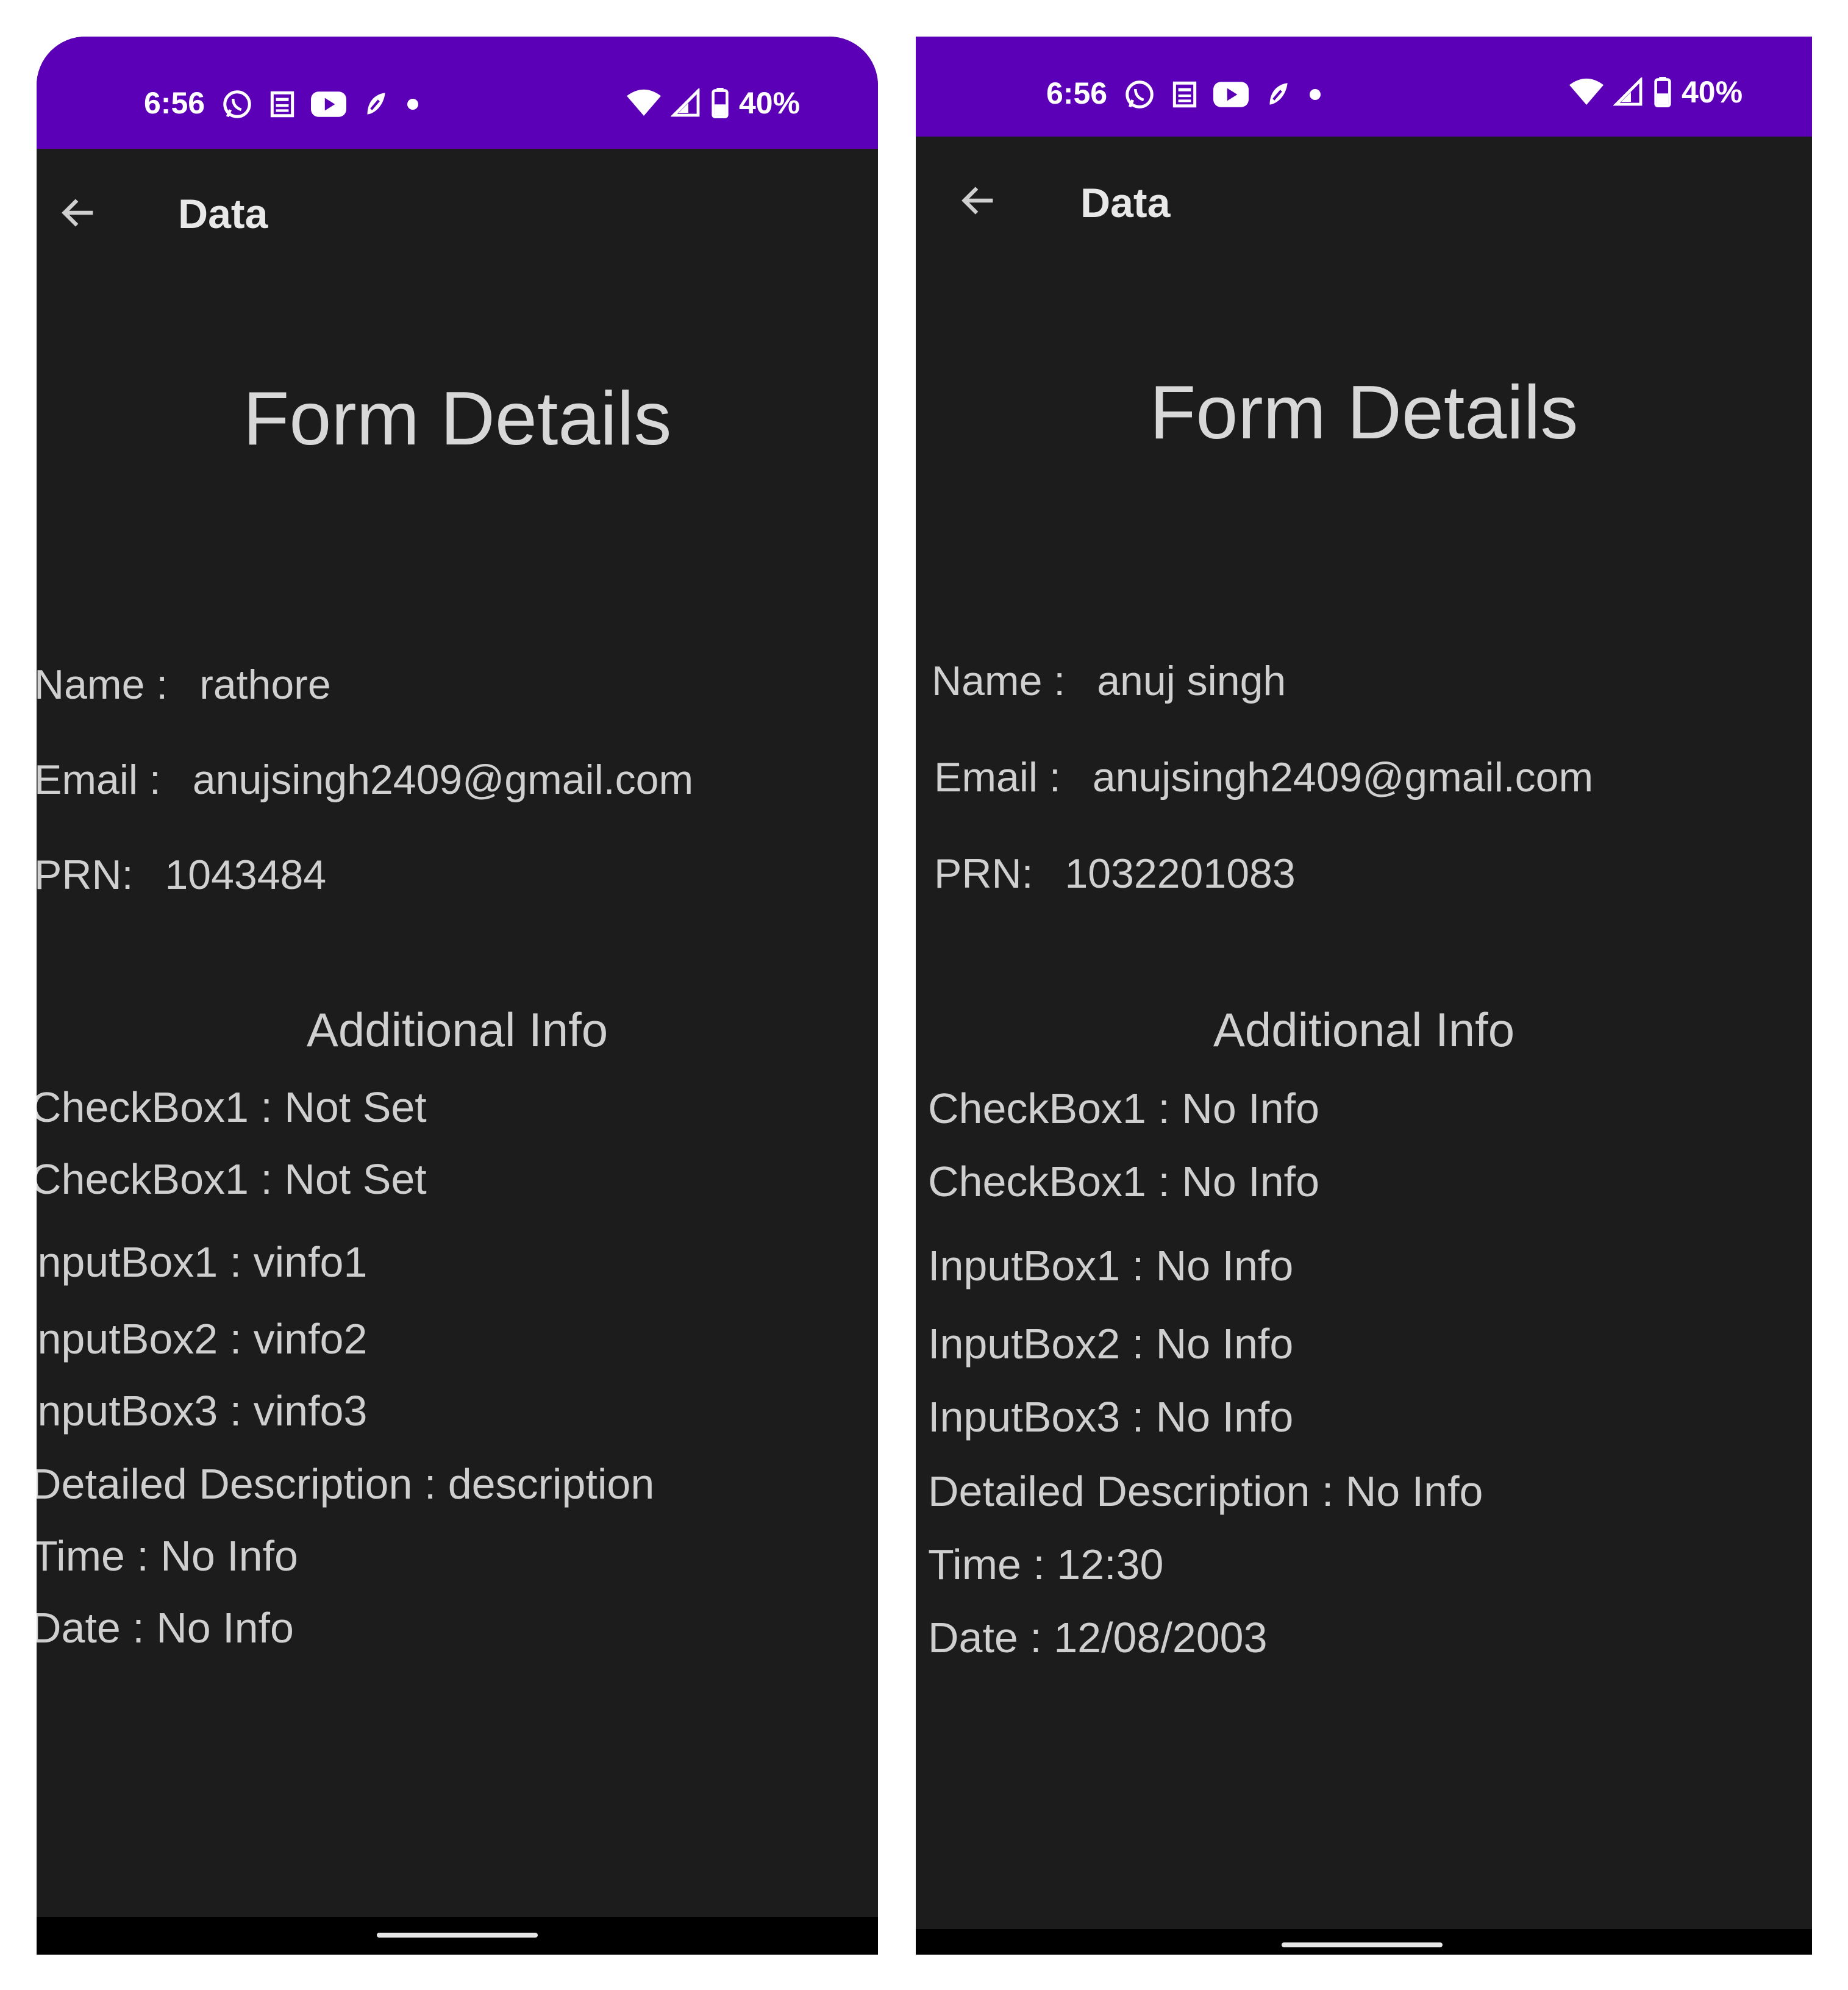 The height and width of the screenshot is (1990, 1848). Describe the element at coordinates (1111, 1266) in the screenshot. I see `inputbox1-info: InputBox1 : No Info` at that location.